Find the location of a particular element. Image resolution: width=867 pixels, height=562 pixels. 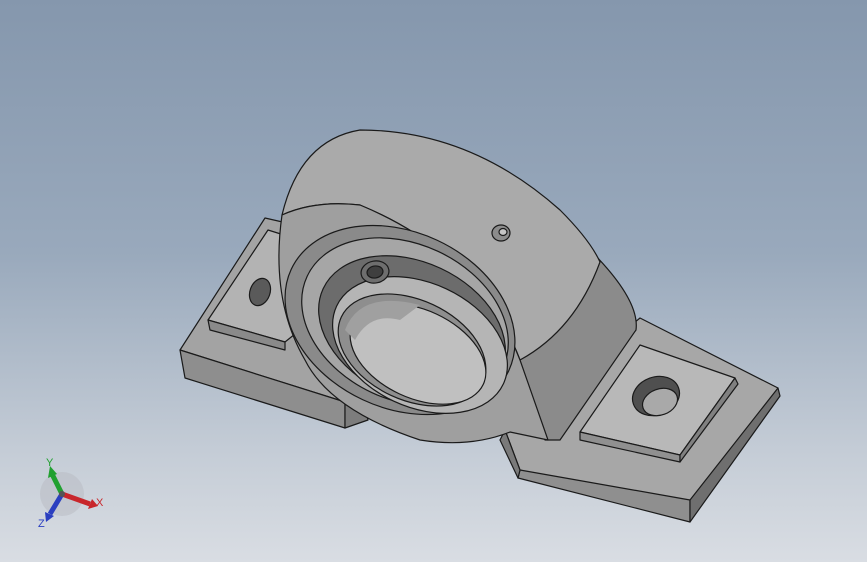

x-axis-label: X is located at coordinates (100, 503).